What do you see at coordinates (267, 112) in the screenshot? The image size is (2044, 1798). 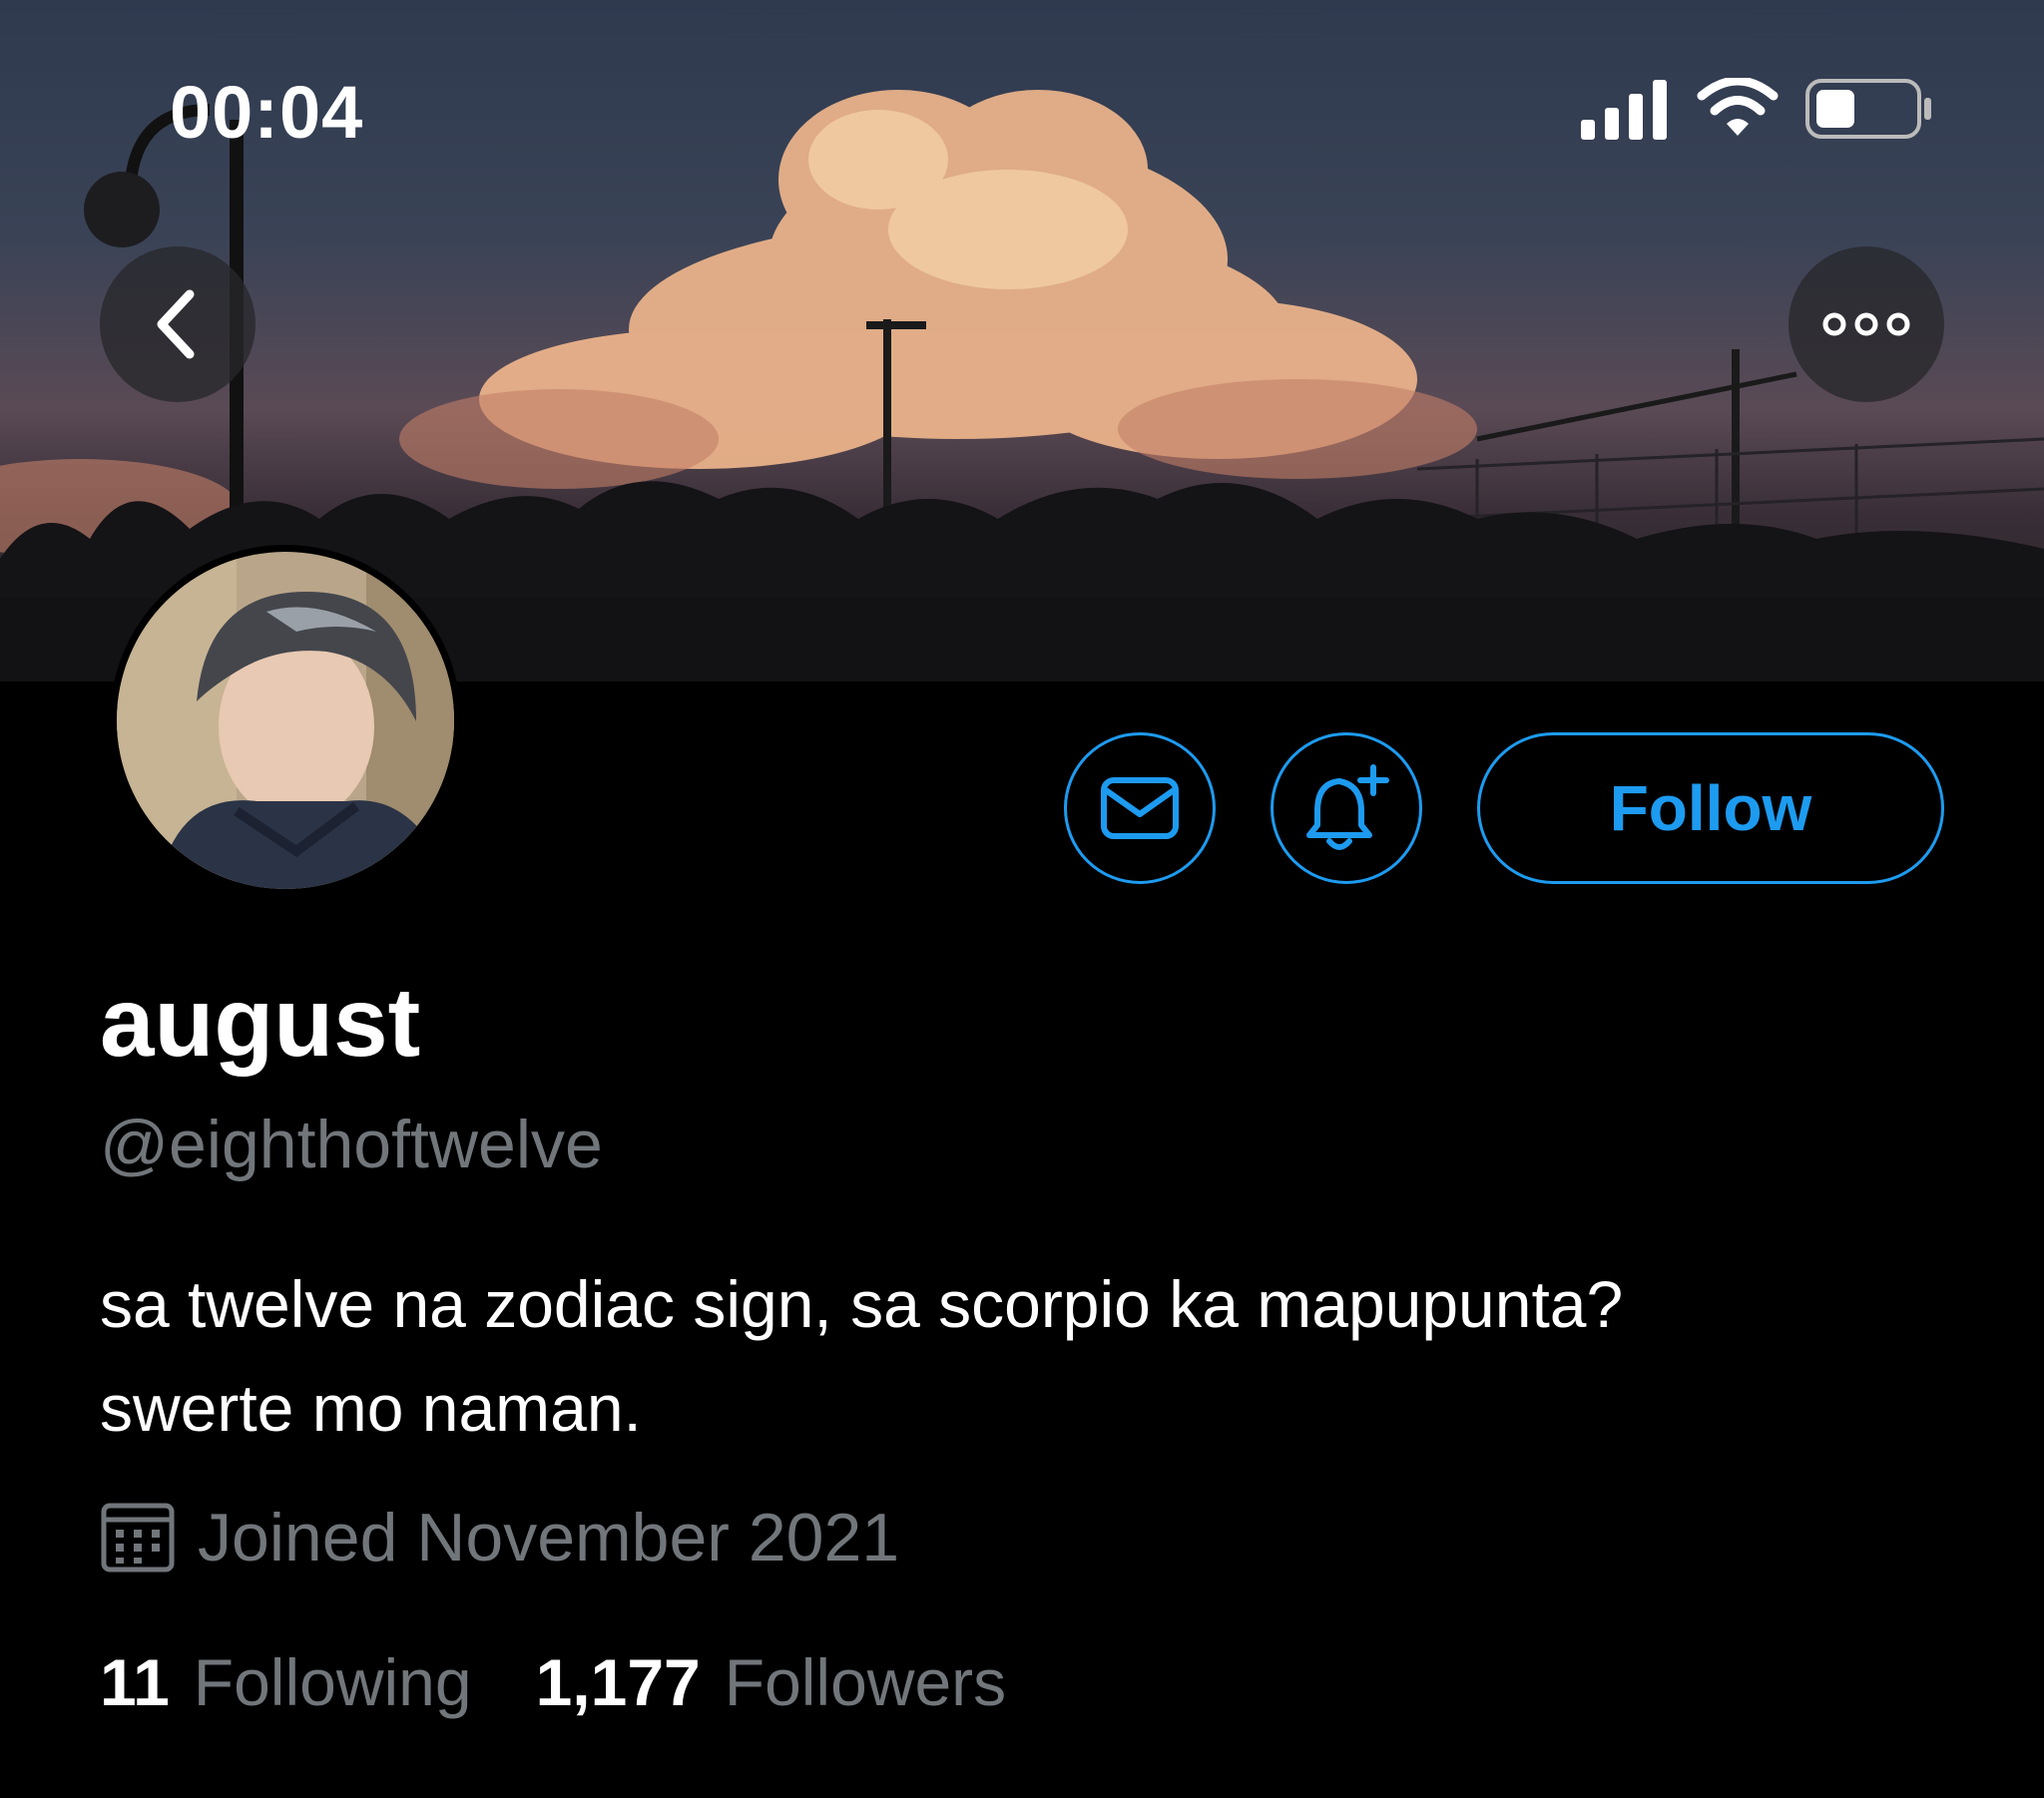 I see `status-time: 00:04` at bounding box center [267, 112].